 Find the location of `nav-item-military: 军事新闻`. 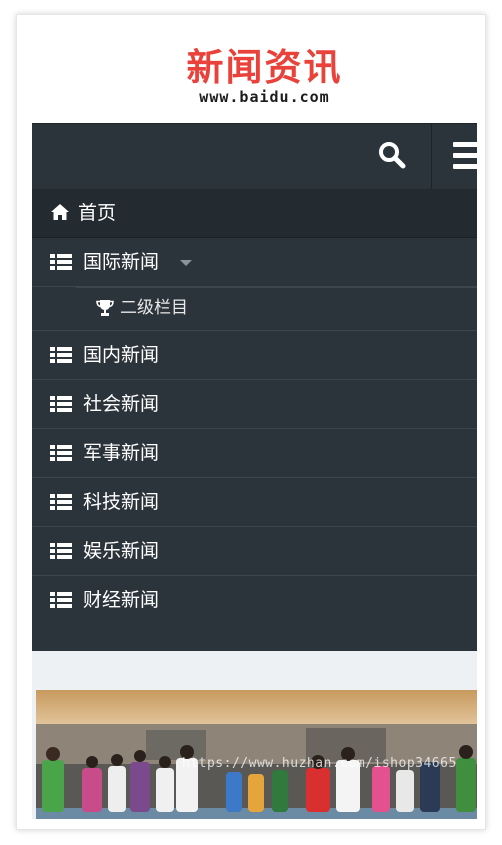

nav-item-military: 军事新闻 is located at coordinates (254, 453).